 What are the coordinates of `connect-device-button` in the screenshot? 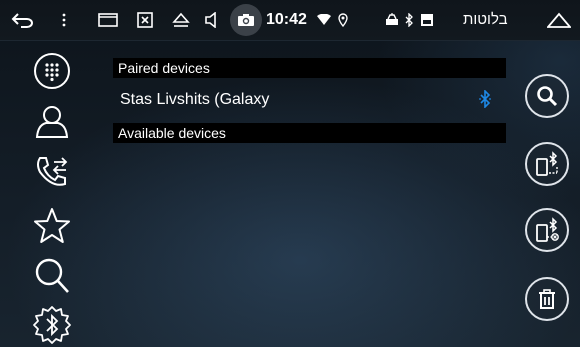 It's located at (547, 164).